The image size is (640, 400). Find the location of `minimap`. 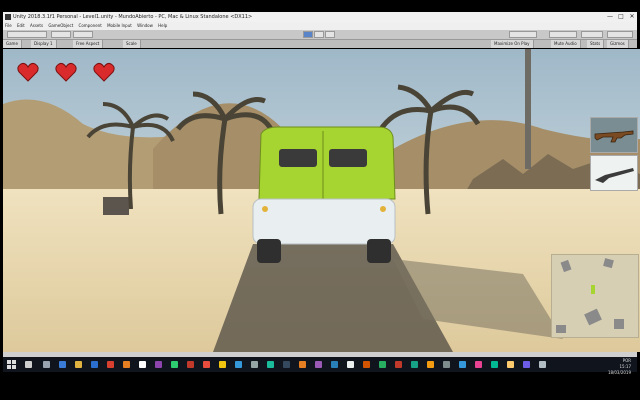

minimap is located at coordinates (595, 296).